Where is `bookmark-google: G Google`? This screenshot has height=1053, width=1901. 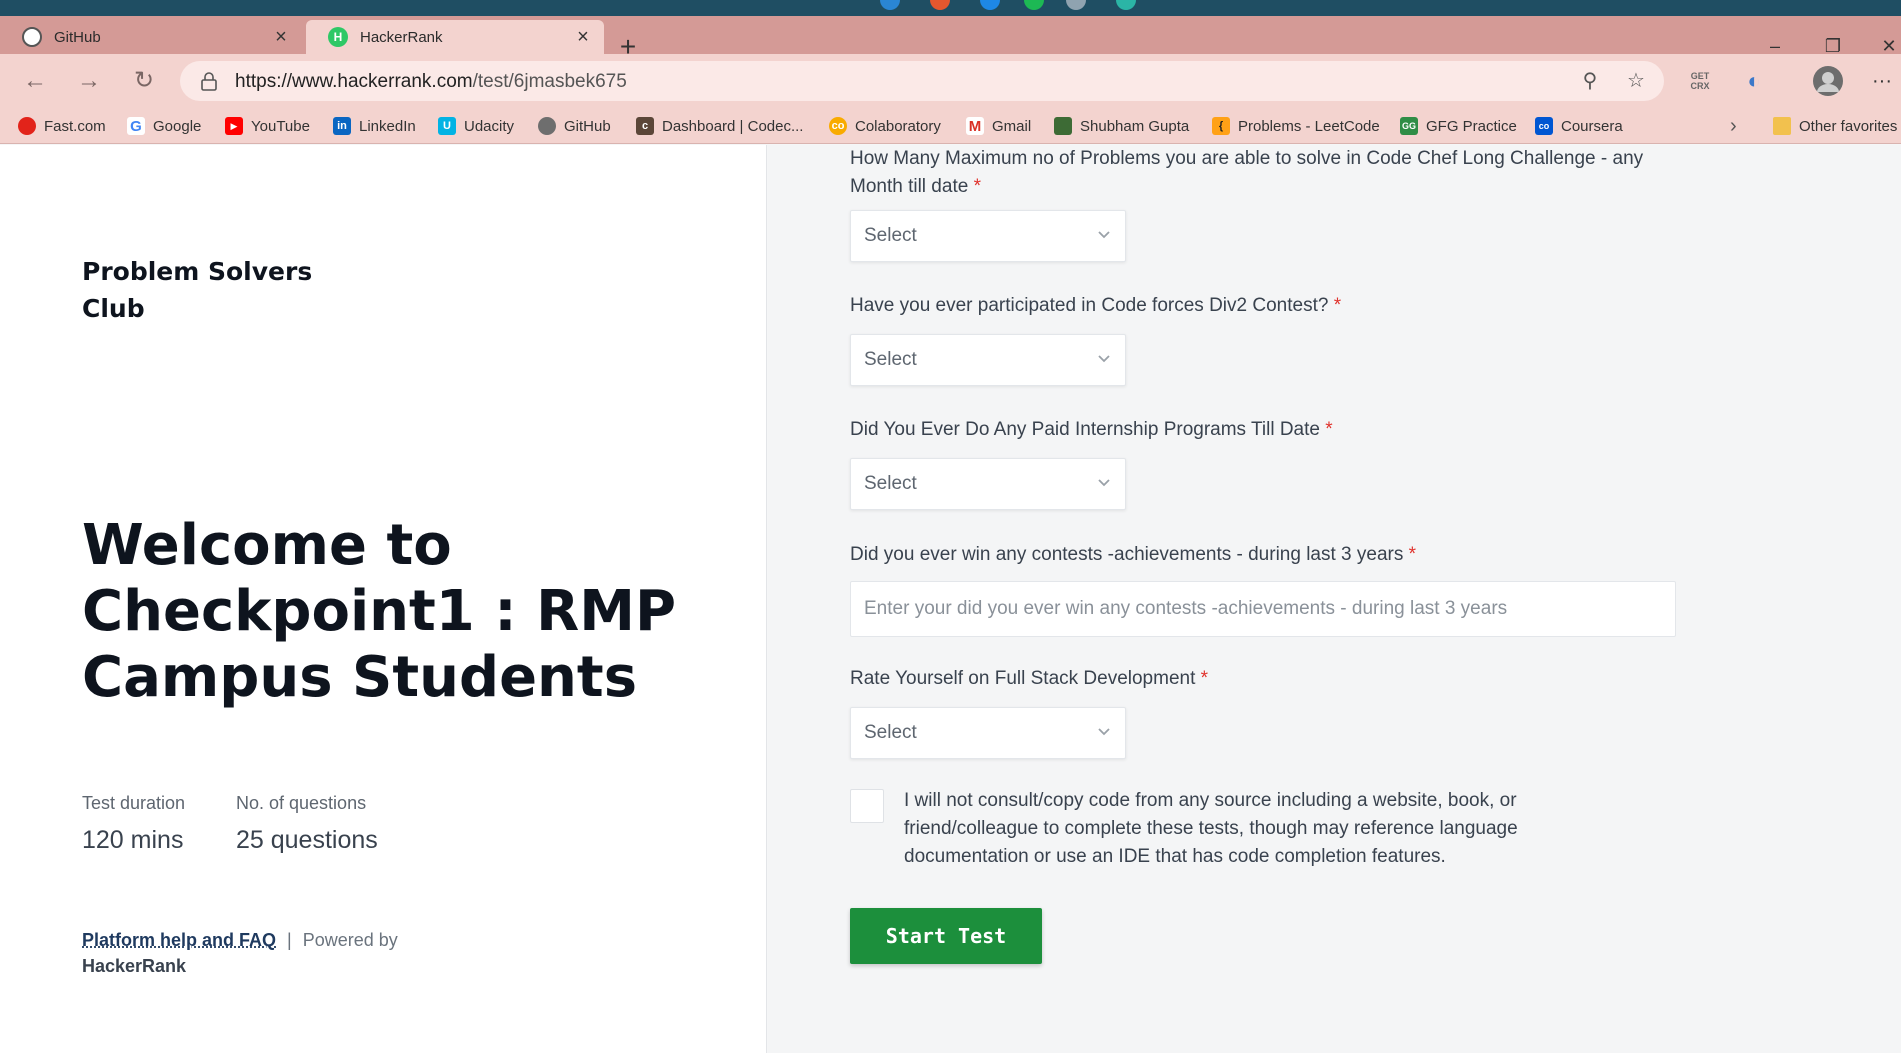 bookmark-google: G Google is located at coordinates (164, 126).